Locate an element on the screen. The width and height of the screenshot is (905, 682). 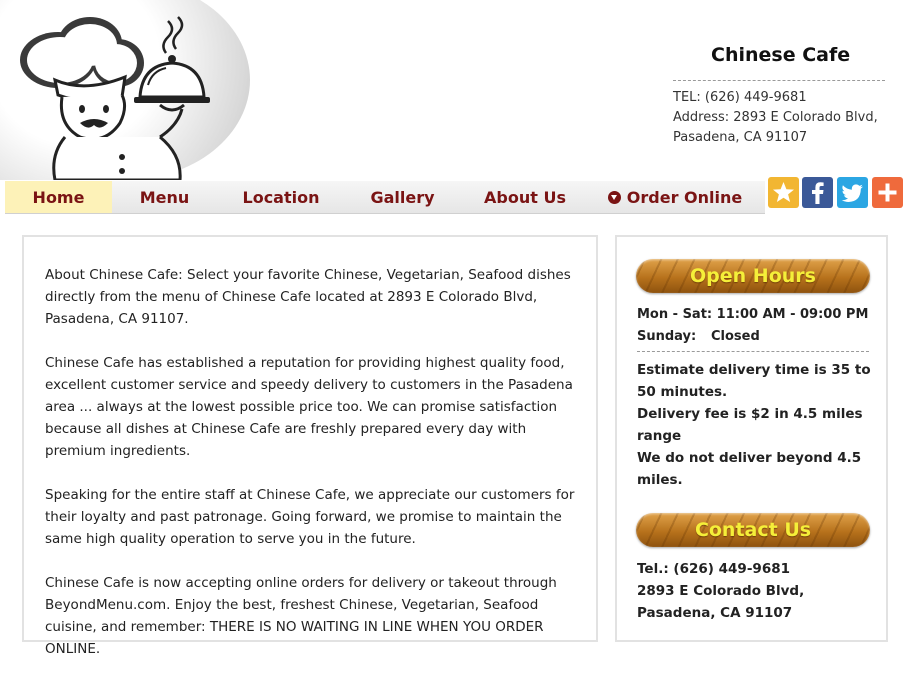
nav-item-label: About Us is located at coordinates (525, 197).